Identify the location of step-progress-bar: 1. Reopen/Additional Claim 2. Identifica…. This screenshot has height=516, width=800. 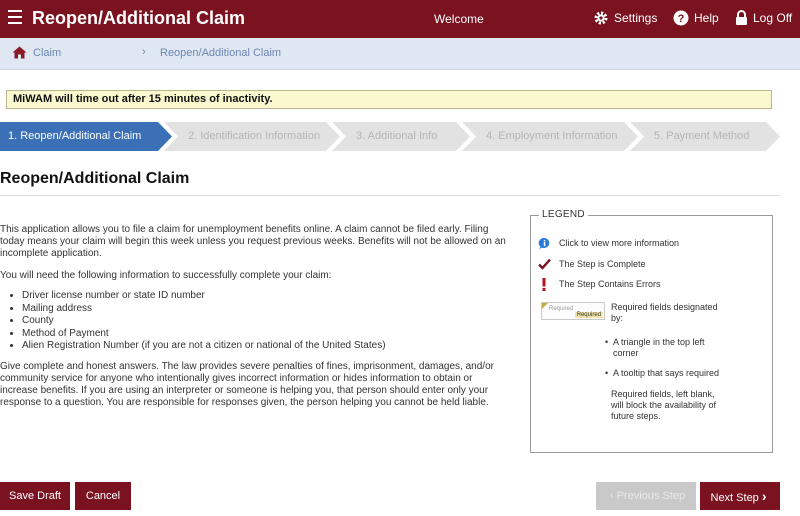
(400, 136).